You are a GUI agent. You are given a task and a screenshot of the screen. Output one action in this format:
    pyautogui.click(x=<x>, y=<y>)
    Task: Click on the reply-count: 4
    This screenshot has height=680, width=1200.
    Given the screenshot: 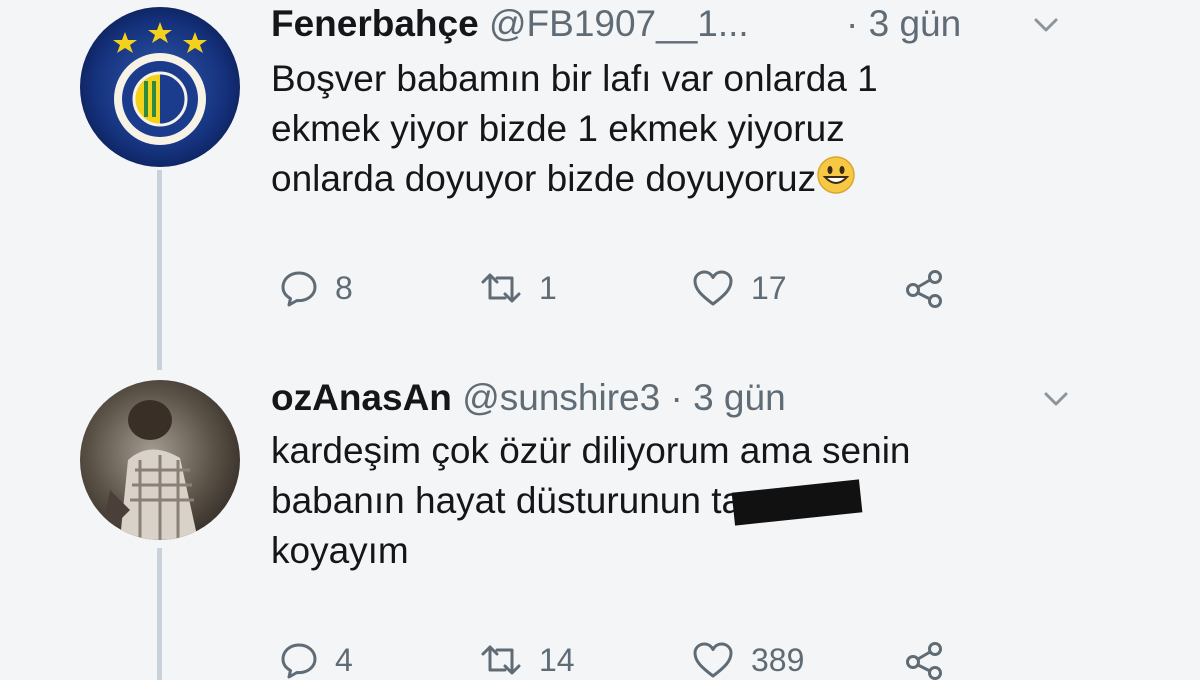 What is the action you would take?
    pyautogui.click(x=344, y=659)
    